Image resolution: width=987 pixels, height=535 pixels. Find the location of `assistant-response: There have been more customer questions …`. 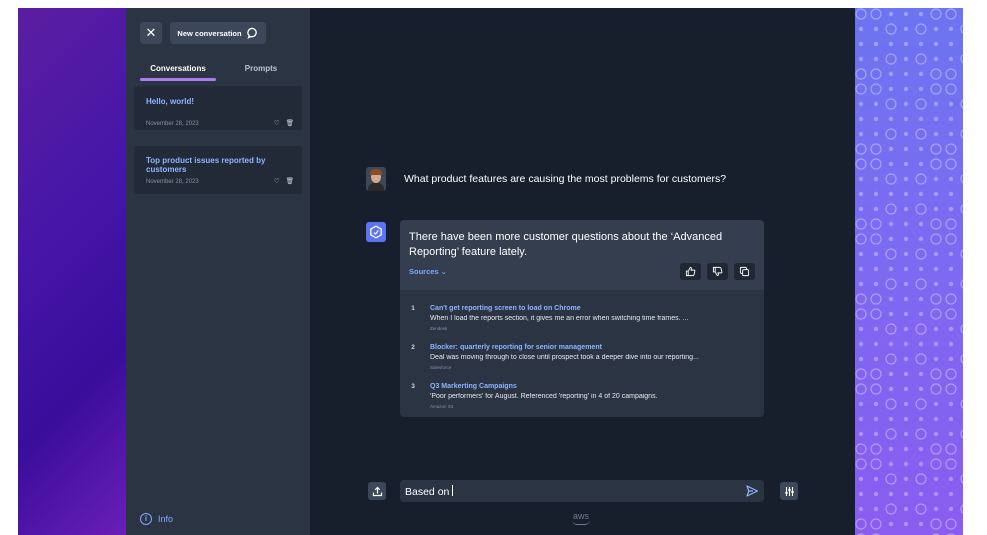

assistant-response: There have been more customer questions … is located at coordinates (582, 318).